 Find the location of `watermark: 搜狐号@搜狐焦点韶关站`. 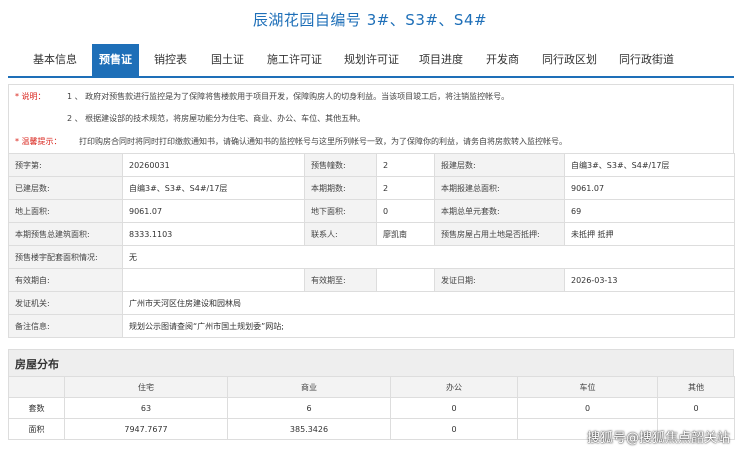

watermark: 搜狐号@搜狐焦点韶关站 is located at coordinates (658, 438).